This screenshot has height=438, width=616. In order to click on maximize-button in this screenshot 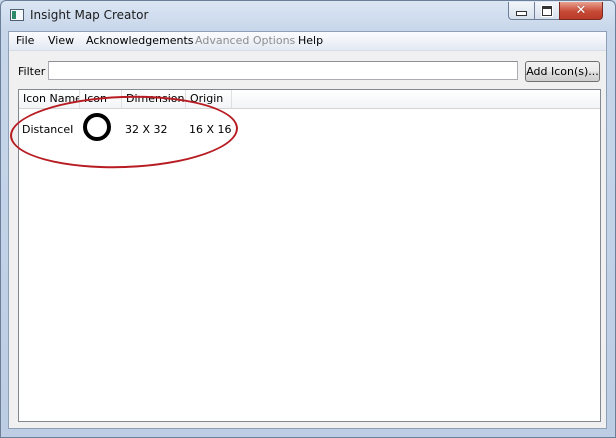, I will do `click(547, 11)`.